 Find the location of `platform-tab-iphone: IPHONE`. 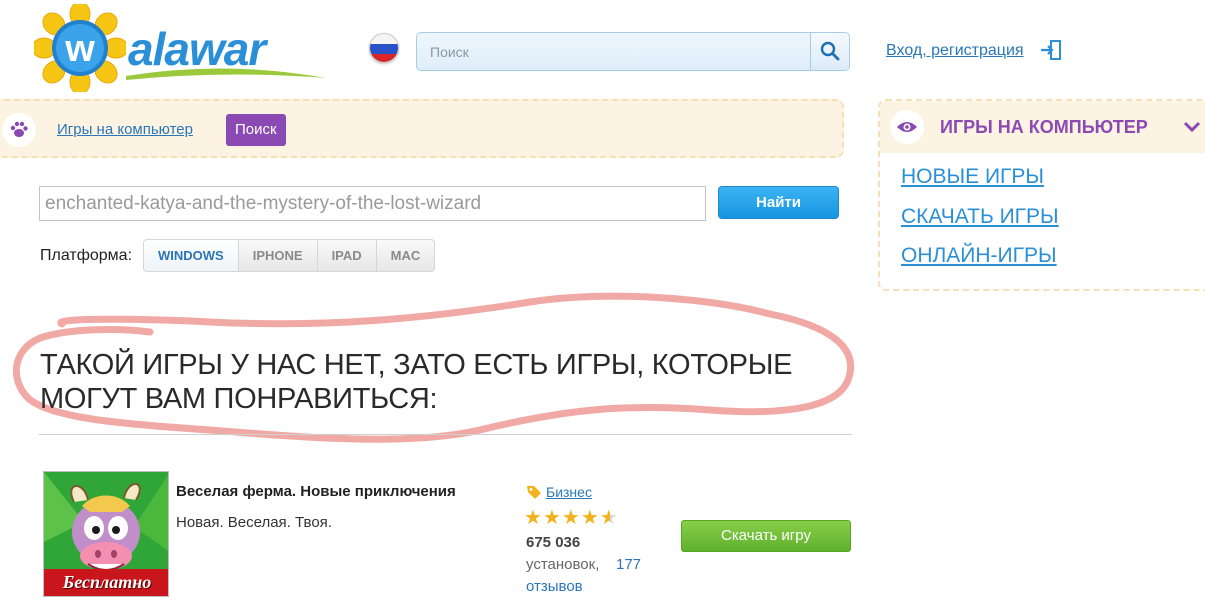

platform-tab-iphone: IPHONE is located at coordinates (278, 255).